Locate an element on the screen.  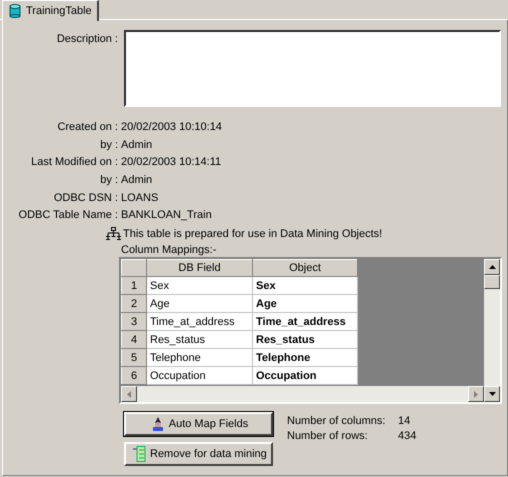
property-label: ODBC Table Name : is located at coordinates (68, 215).